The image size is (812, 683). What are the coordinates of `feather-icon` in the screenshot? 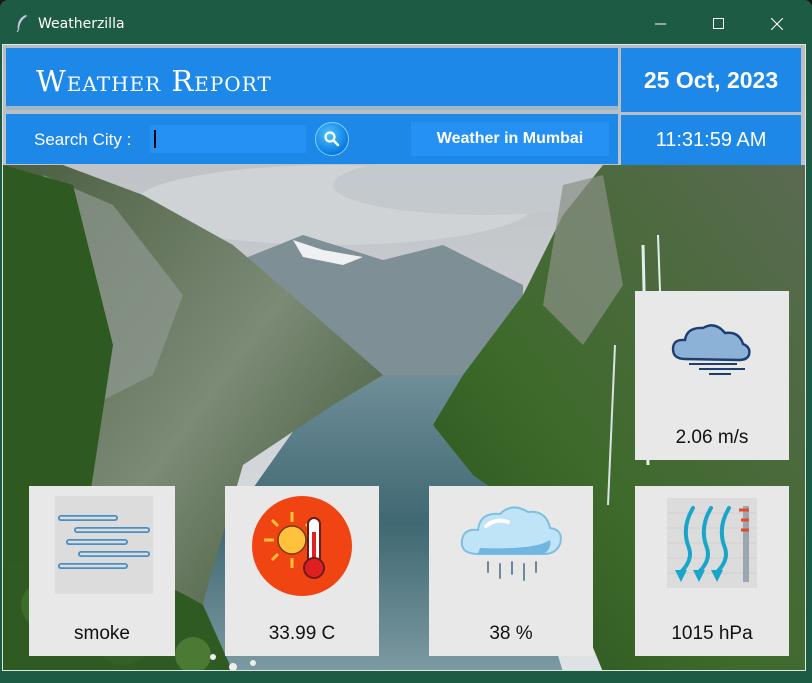 It's located at (22, 23).